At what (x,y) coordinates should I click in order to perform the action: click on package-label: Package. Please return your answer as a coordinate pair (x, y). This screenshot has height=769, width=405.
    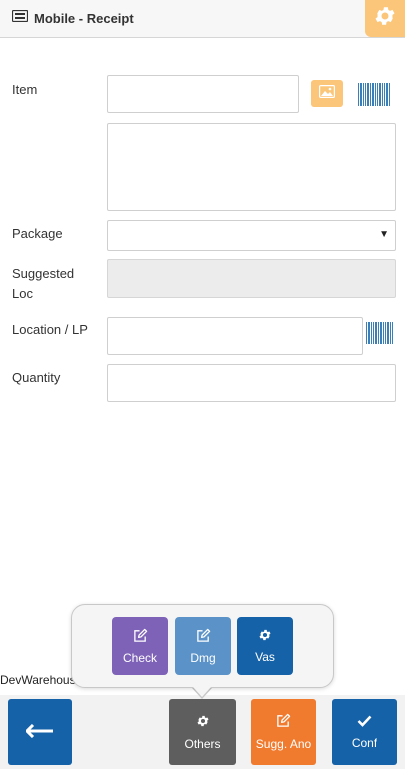
    Looking at the image, I should click on (37, 233).